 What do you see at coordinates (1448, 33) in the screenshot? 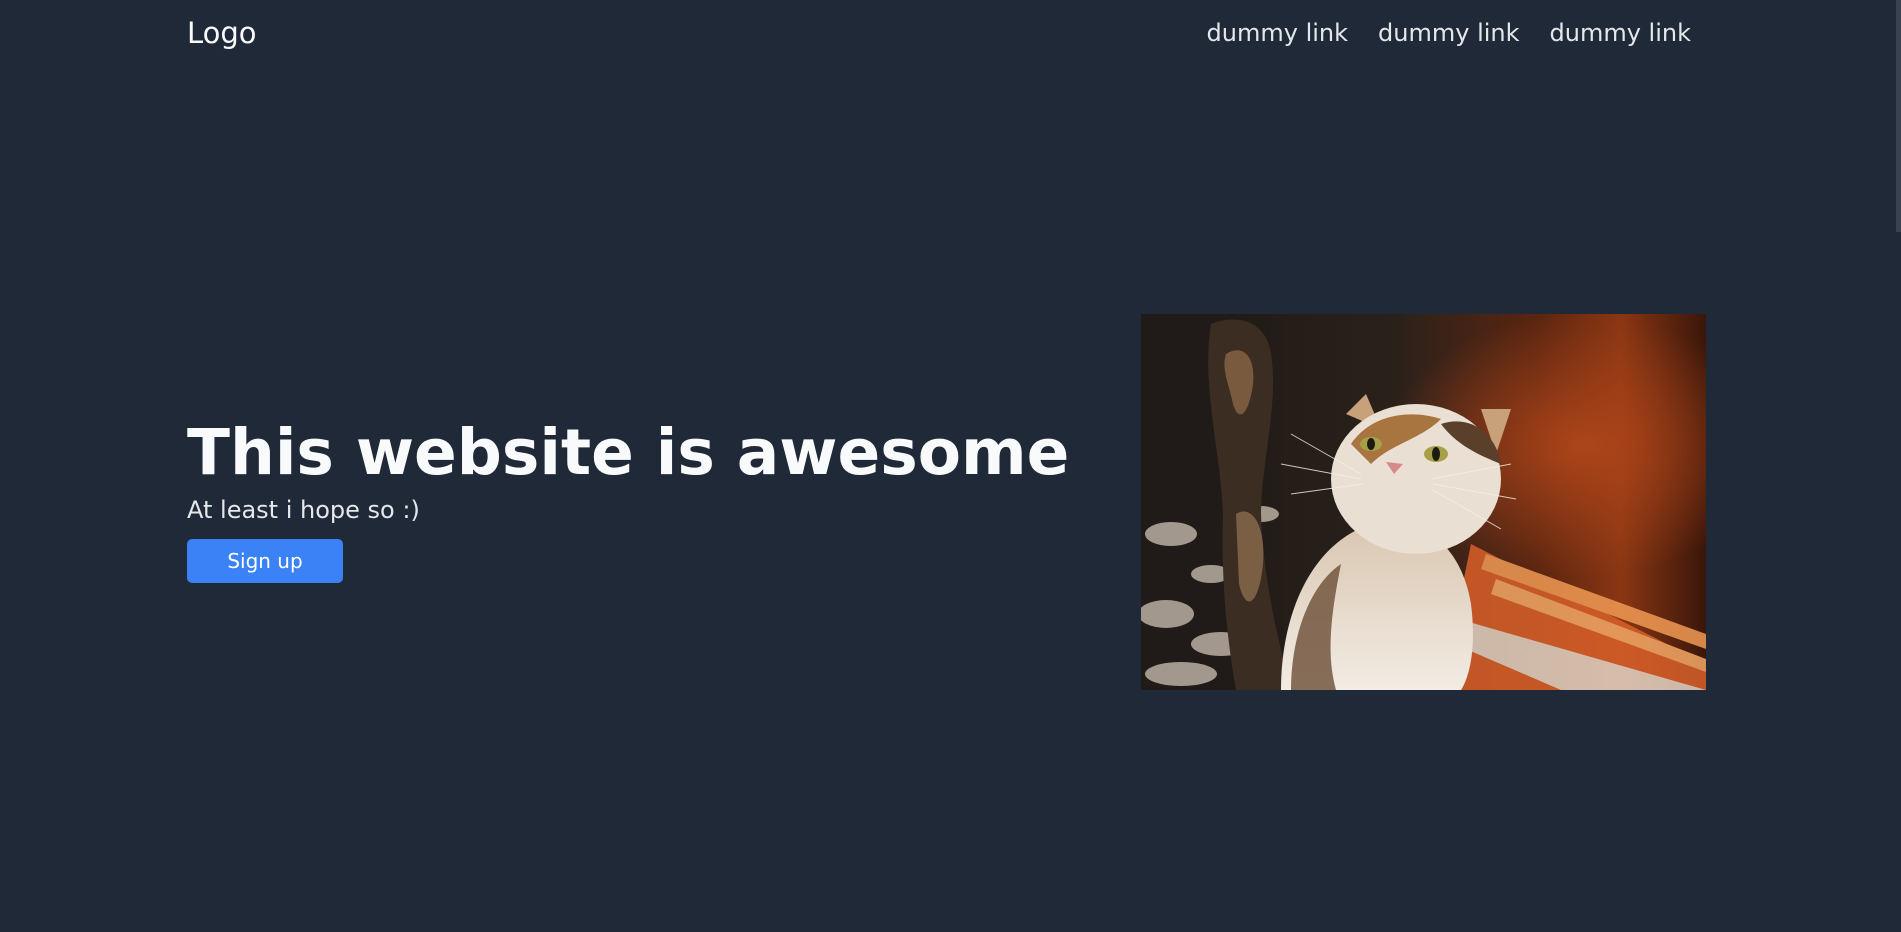
I see `nav-link-2: dummy link` at bounding box center [1448, 33].